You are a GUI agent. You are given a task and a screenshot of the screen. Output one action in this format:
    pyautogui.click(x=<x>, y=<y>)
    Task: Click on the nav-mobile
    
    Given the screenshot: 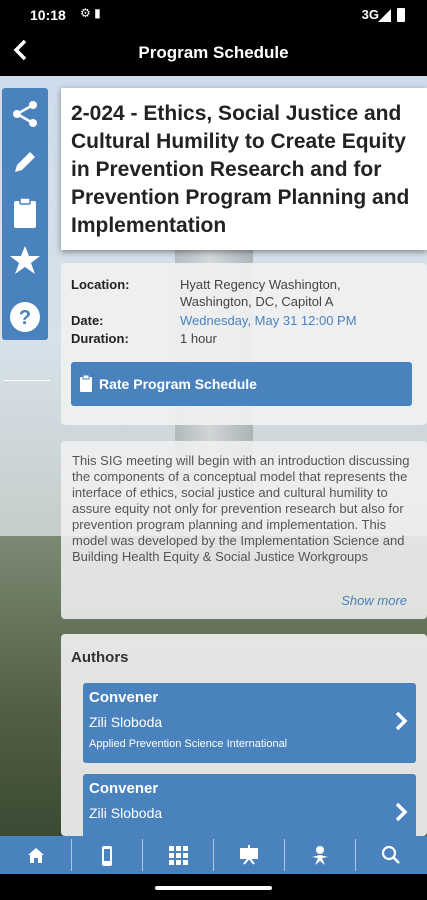 What is the action you would take?
    pyautogui.click(x=106, y=855)
    